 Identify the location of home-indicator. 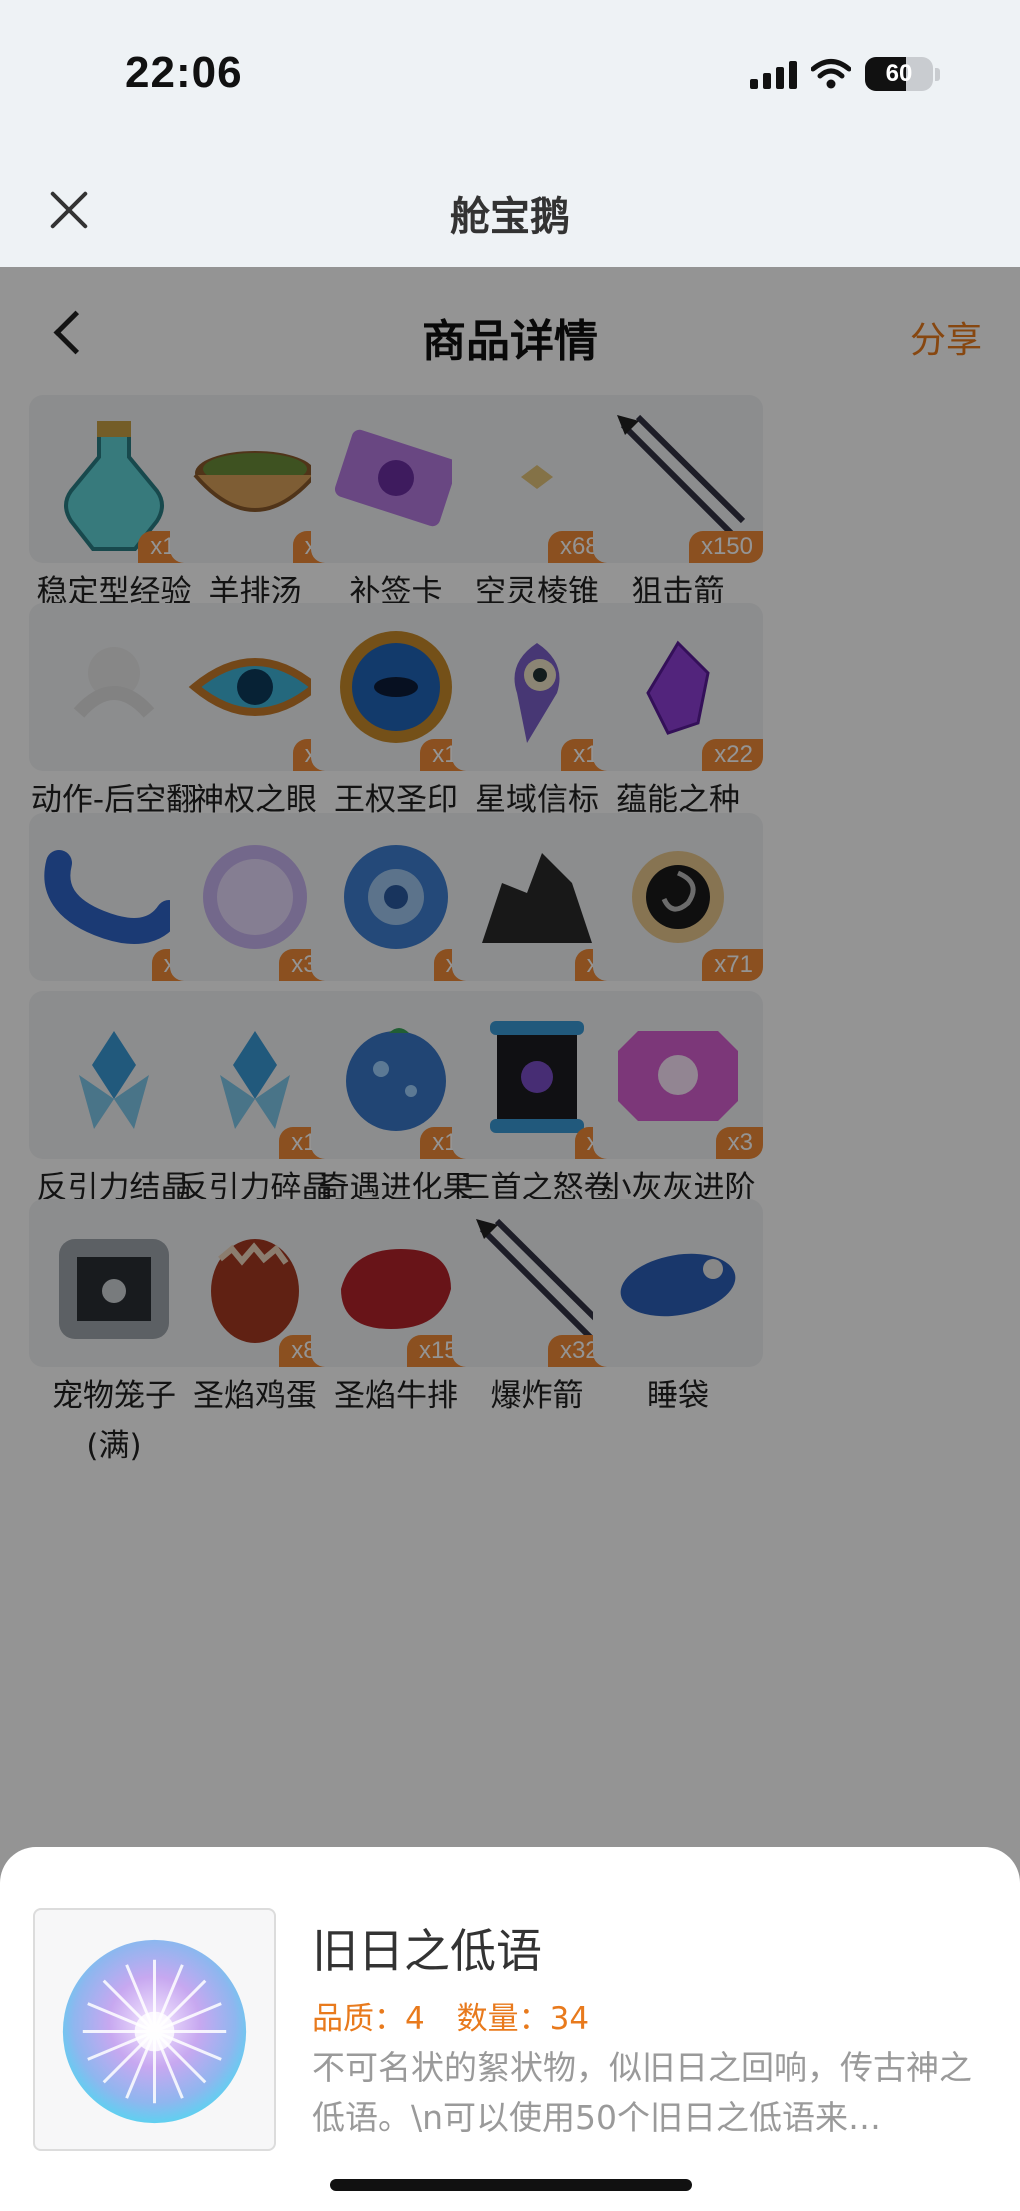
(511, 2185).